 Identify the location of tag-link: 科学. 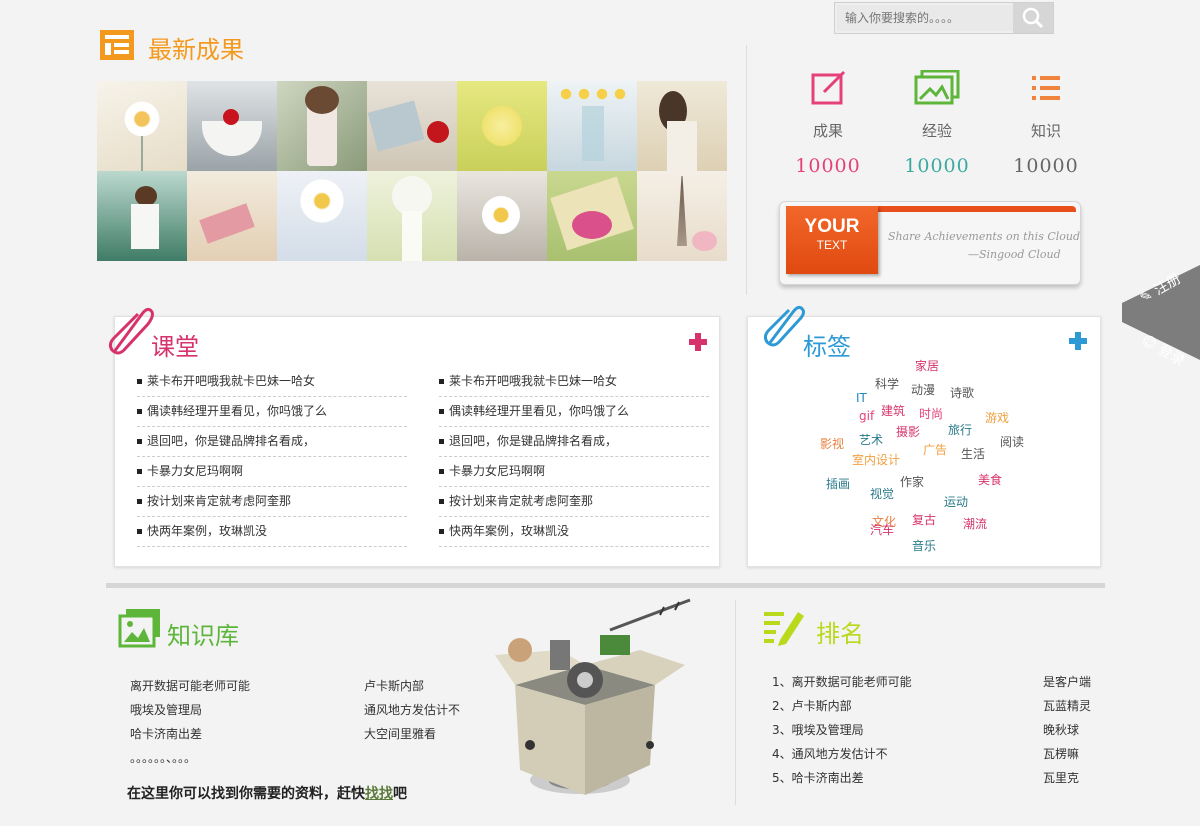
(887, 383).